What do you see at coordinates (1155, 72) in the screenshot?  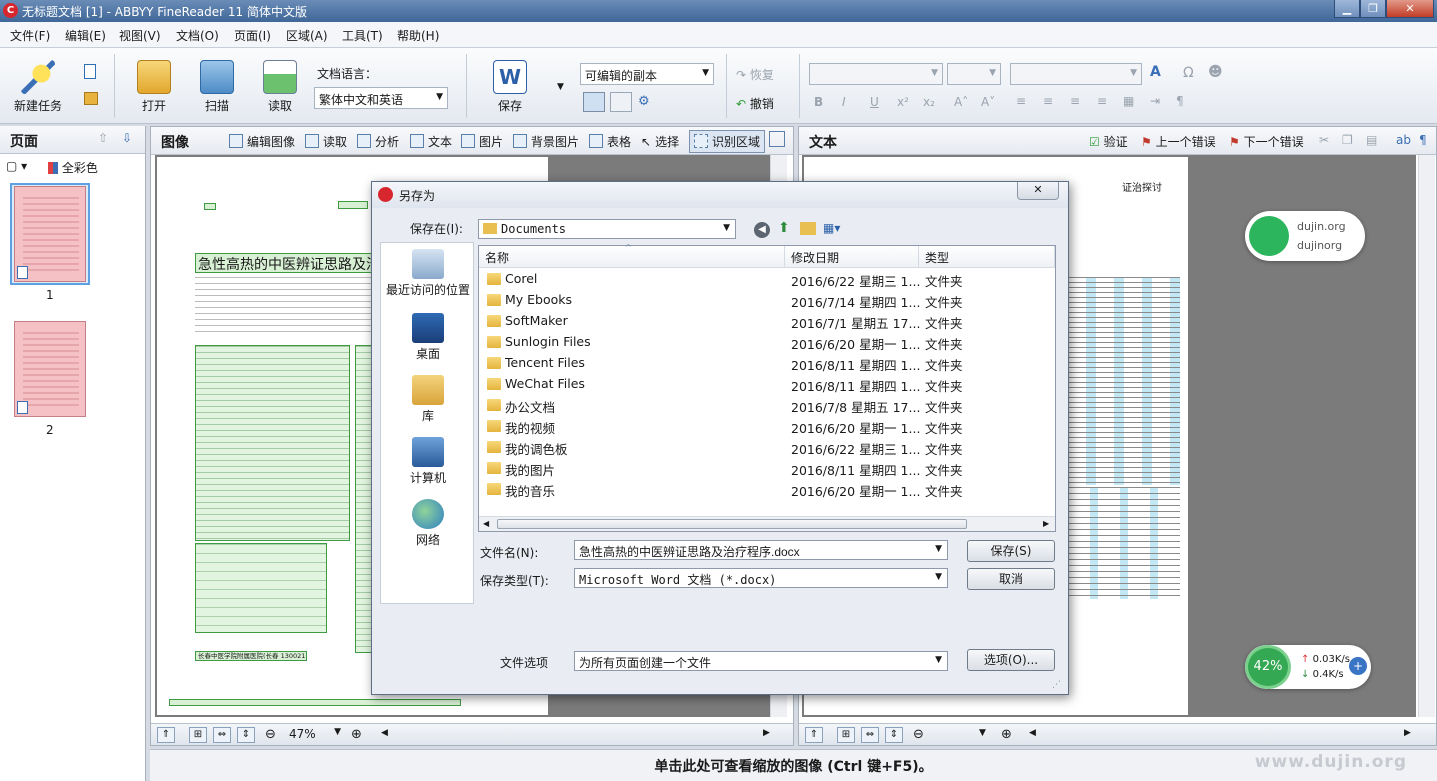 I see `font-color-icon: A` at bounding box center [1155, 72].